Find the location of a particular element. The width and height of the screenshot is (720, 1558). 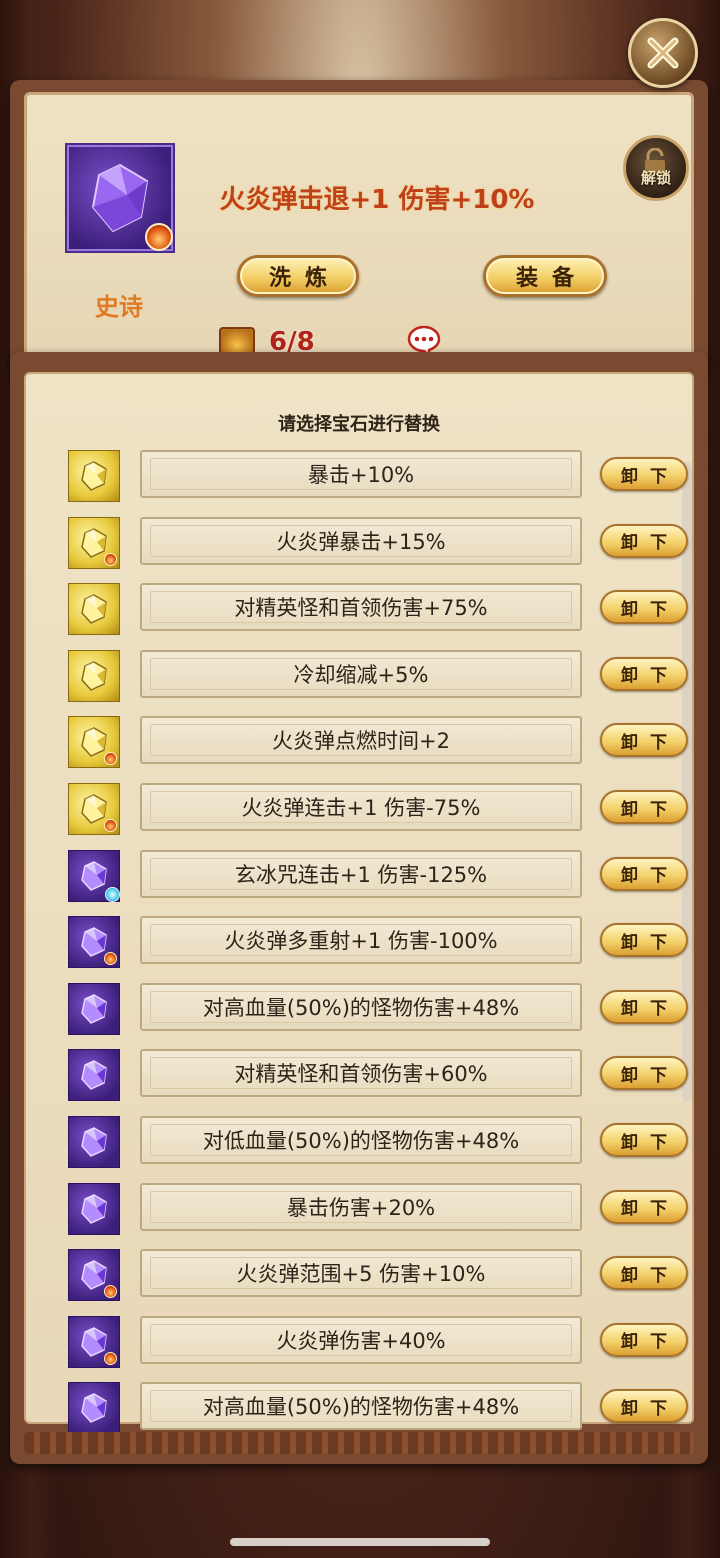

gem-attribute-text: 对精英怪和首领伤害+60% is located at coordinates (361, 1073).